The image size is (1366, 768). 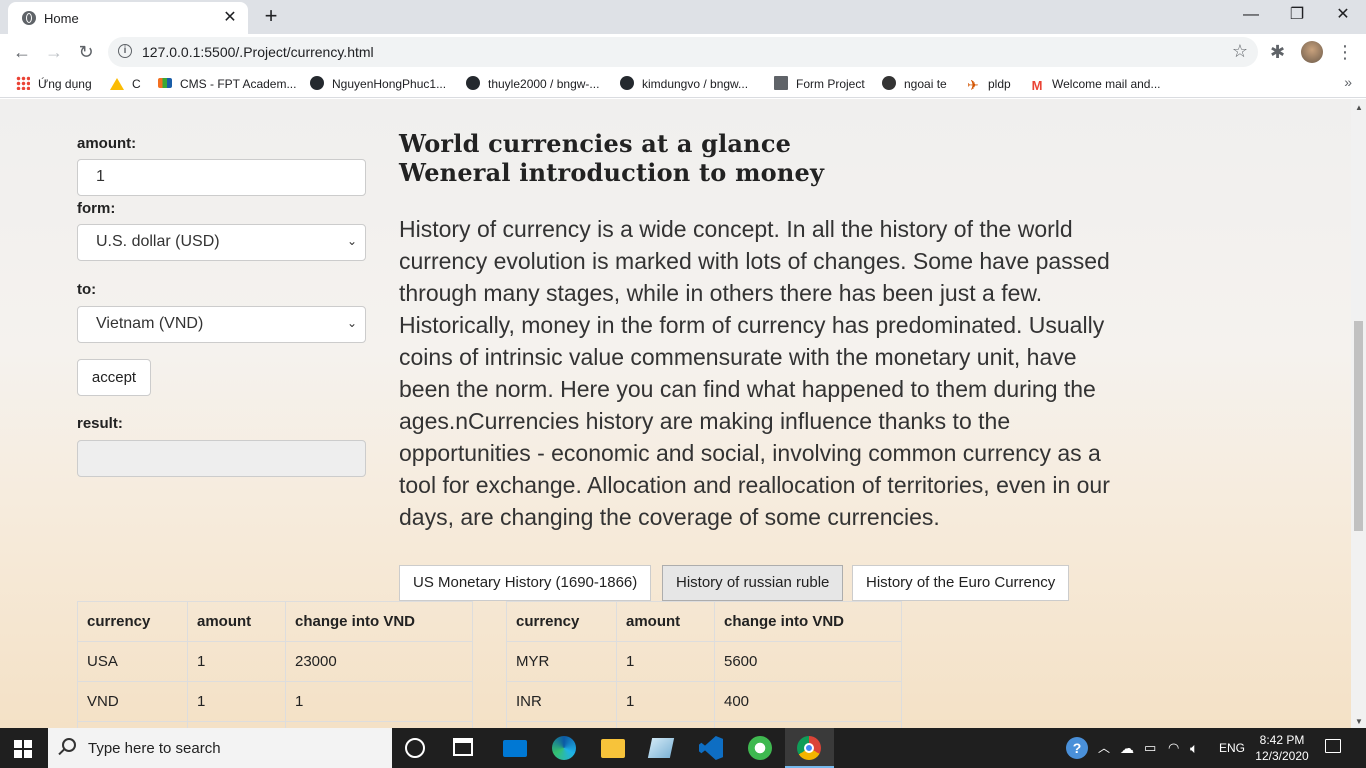 I want to click on chrome-taskbar-button, so click(x=809, y=748).